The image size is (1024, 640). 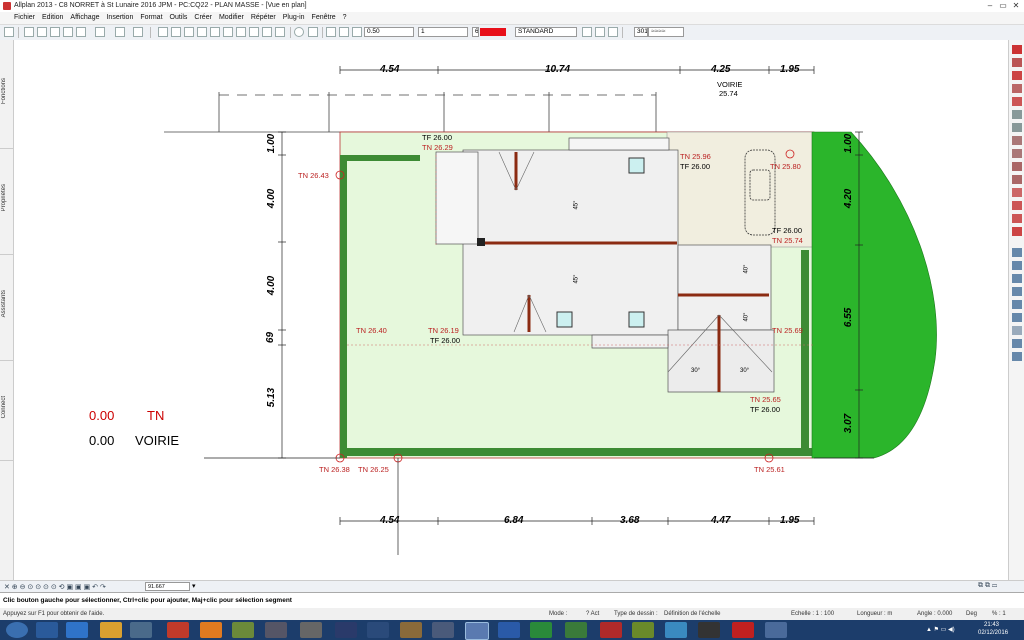 I want to click on print-icon, so click(x=68, y=32).